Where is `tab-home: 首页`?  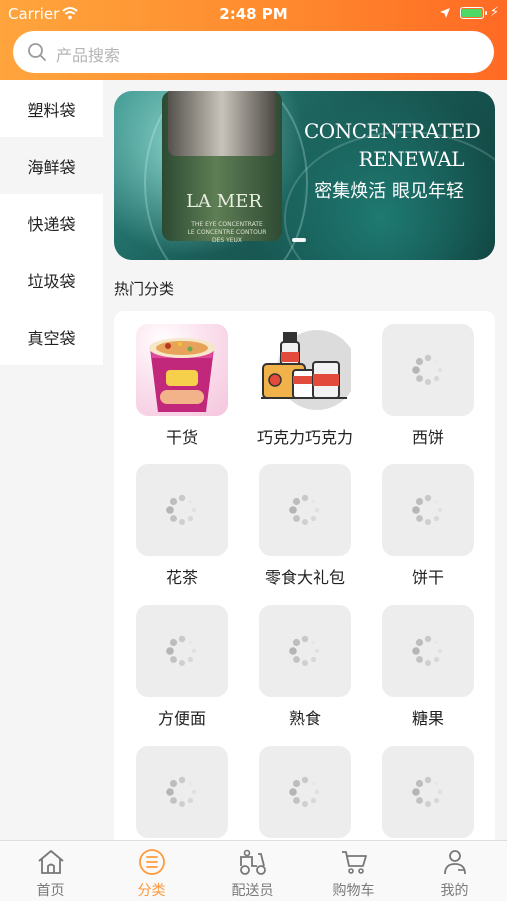
tab-home: 首页 is located at coordinates (50, 871).